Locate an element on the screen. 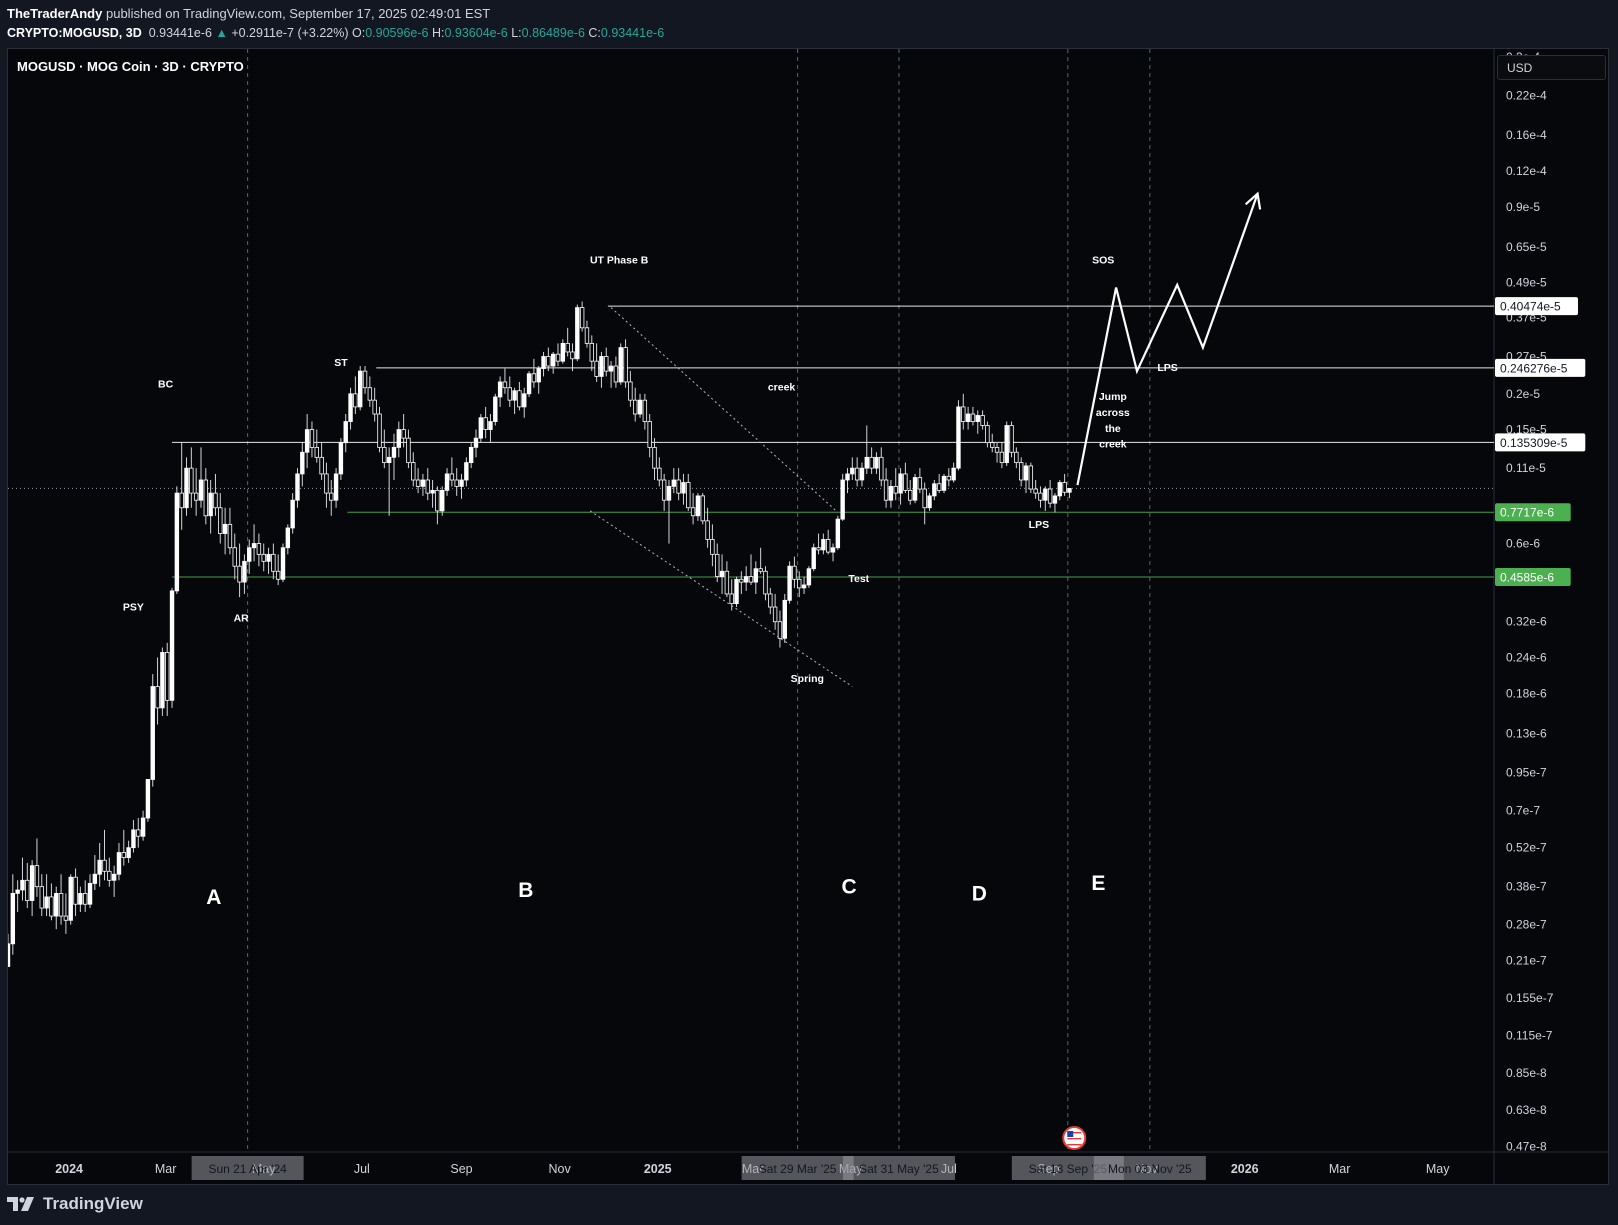  price-tick-label: 0.32e-6 is located at coordinates (1526, 622).